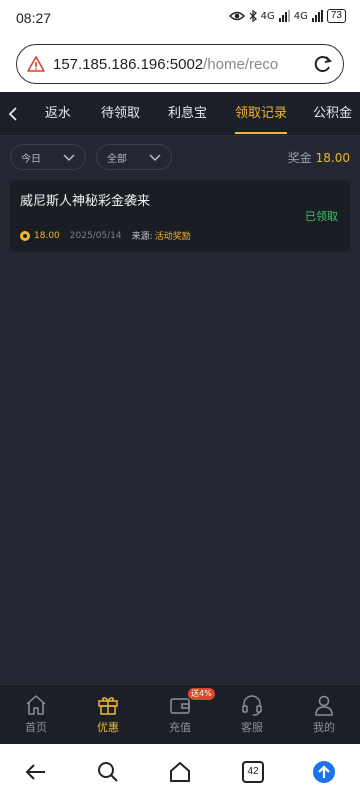 The height and width of the screenshot is (800, 360). What do you see at coordinates (267, 16) in the screenshot?
I see `network-type-1: 4G` at bounding box center [267, 16].